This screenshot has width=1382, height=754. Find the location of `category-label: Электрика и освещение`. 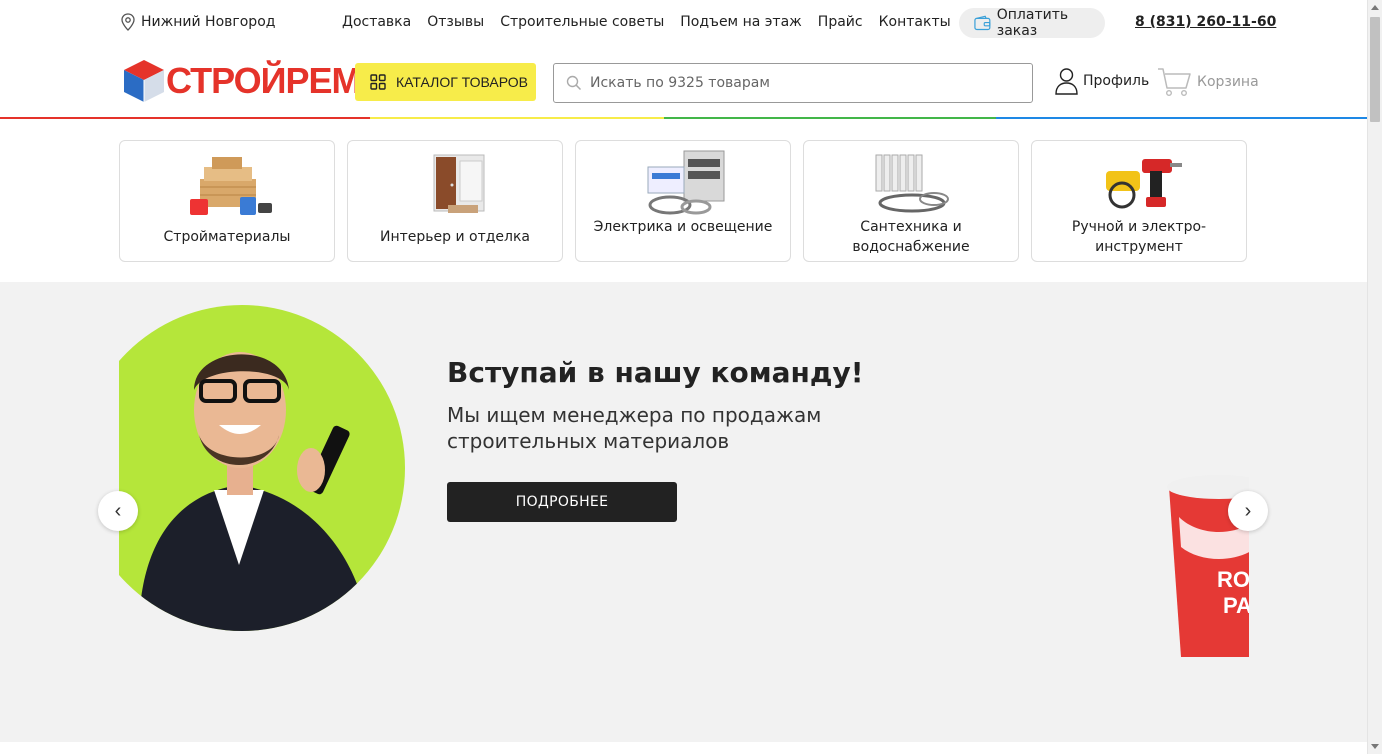

category-label: Электрика и освещение is located at coordinates (683, 227).